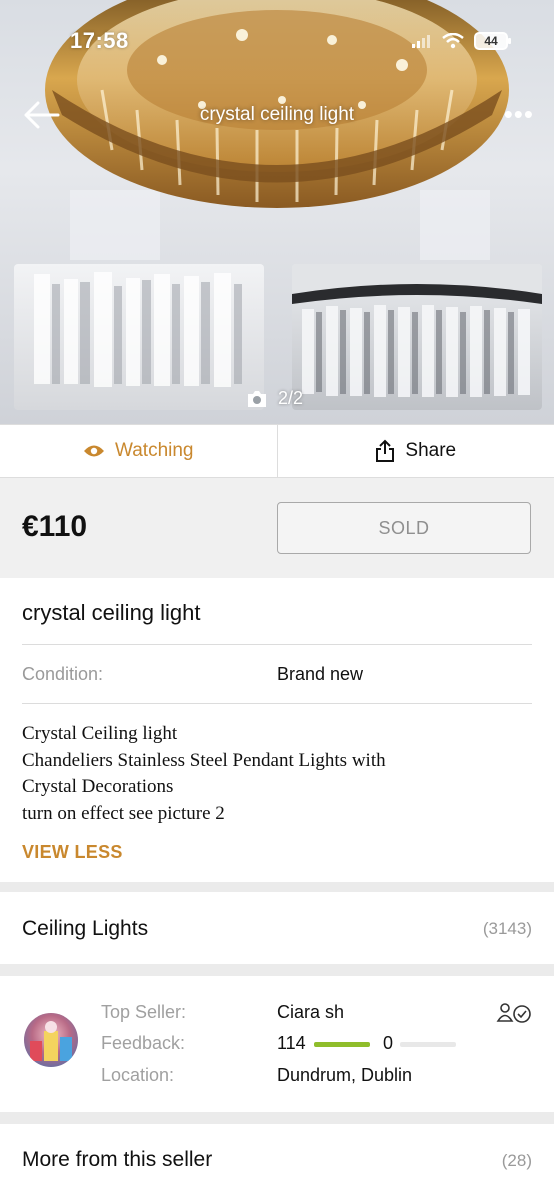 The image size is (554, 1200). What do you see at coordinates (428, 1044) in the screenshot?
I see `feedback-negative-bar` at bounding box center [428, 1044].